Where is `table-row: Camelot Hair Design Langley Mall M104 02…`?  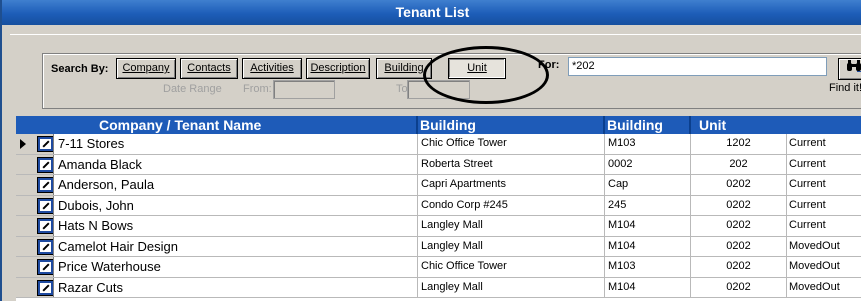
table-row: Camelot Hair Design Langley Mall M104 02… is located at coordinates (438, 246).